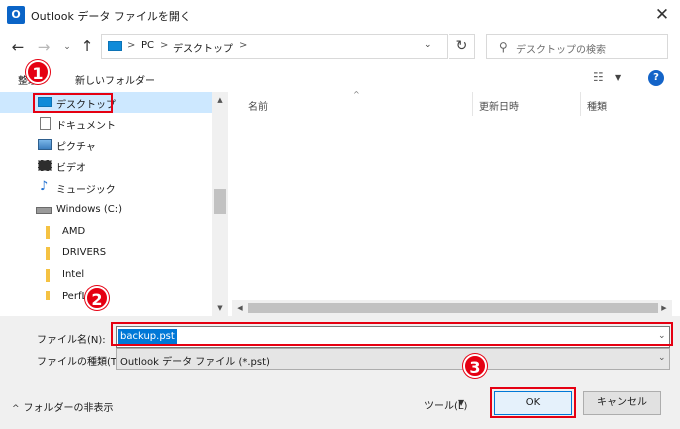  I want to click on column-header-modified: 更新日時, so click(499, 107).